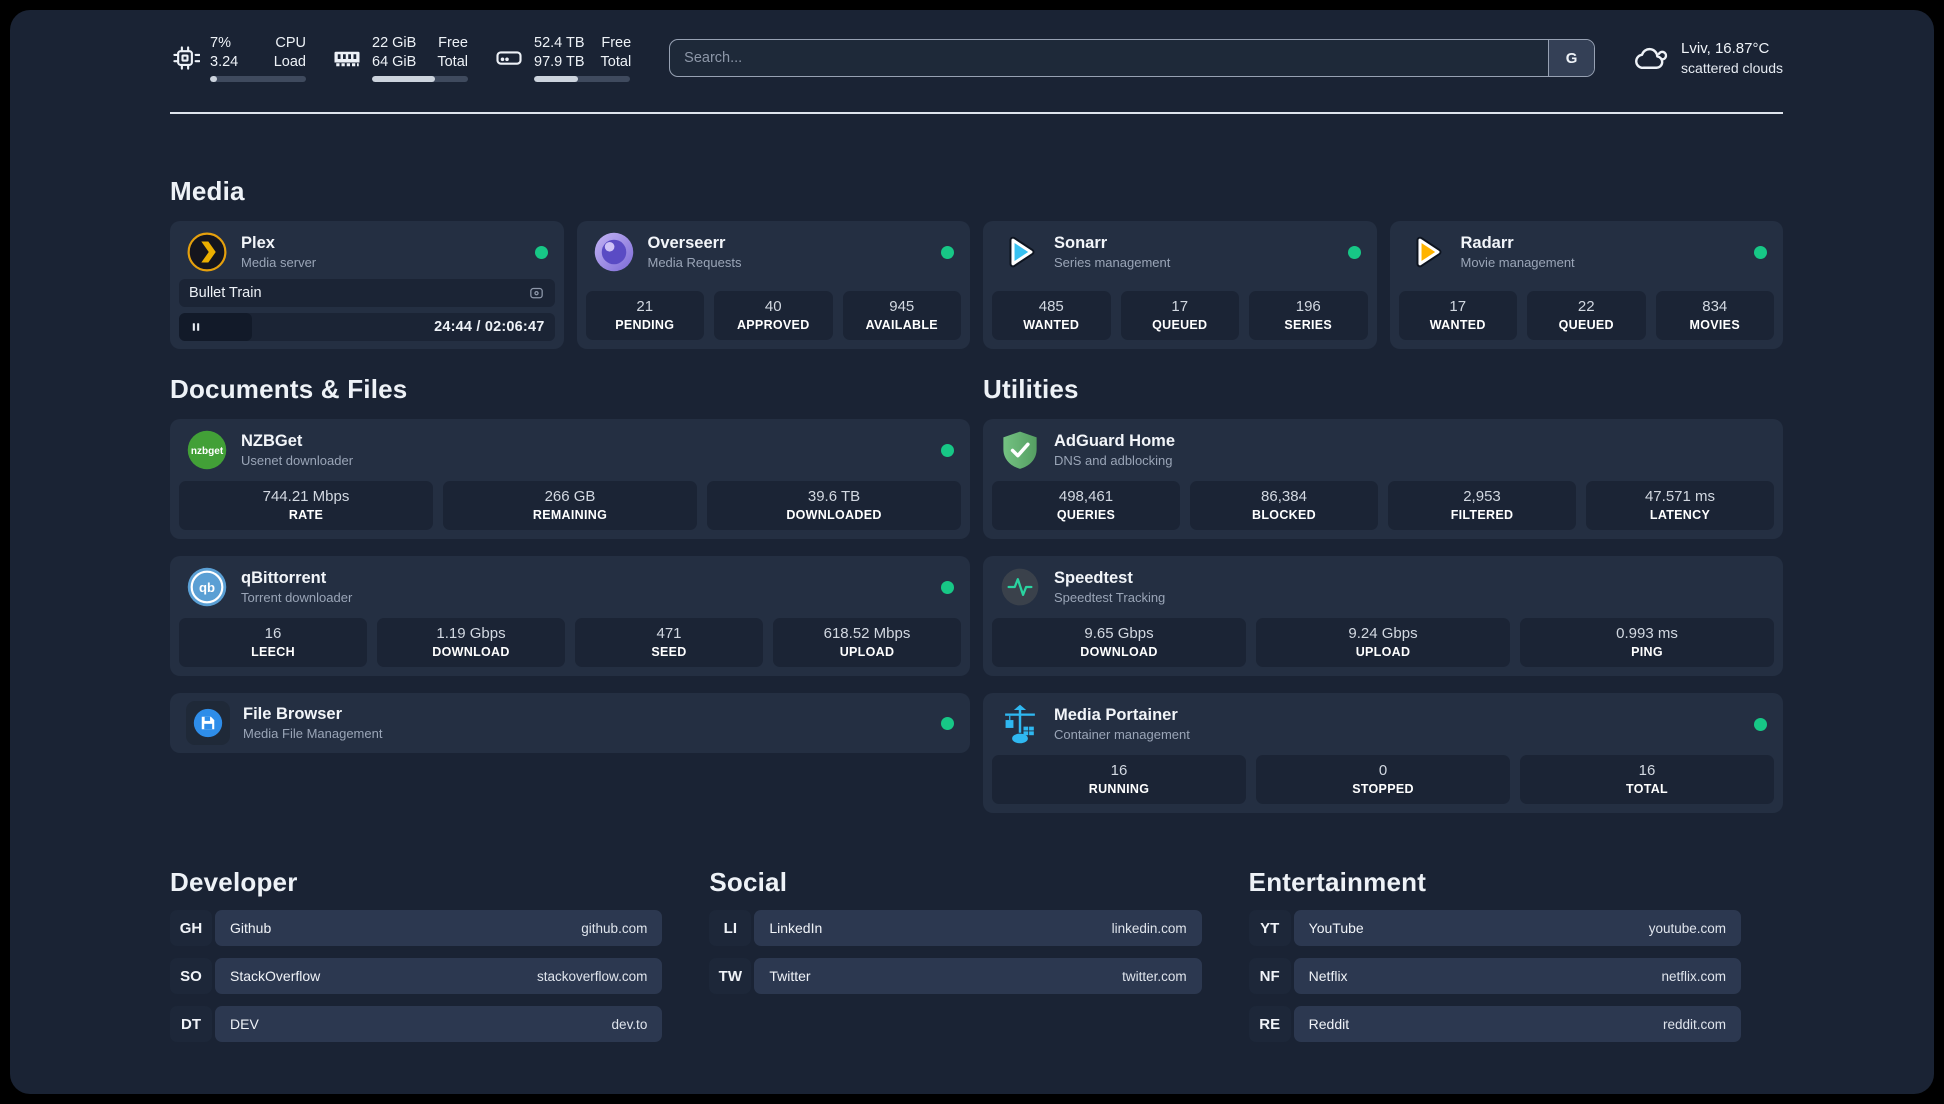 This screenshot has height=1104, width=1944. Describe the element at coordinates (225, 293) in the screenshot. I see `now-playing-title: Bullet Train` at that location.